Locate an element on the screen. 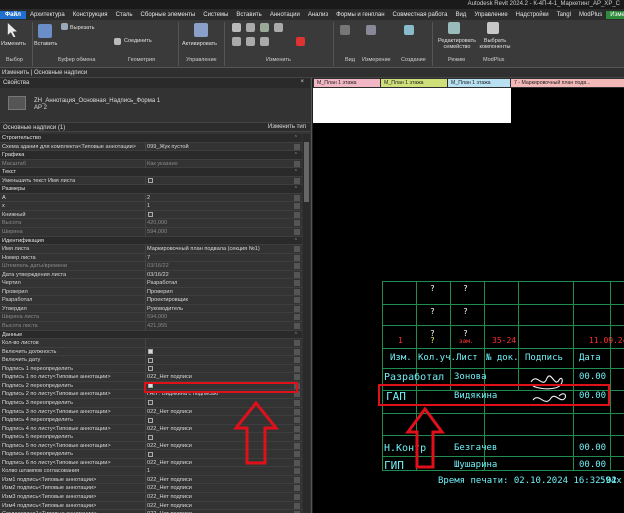  scale-icon is located at coordinates (250, 41).